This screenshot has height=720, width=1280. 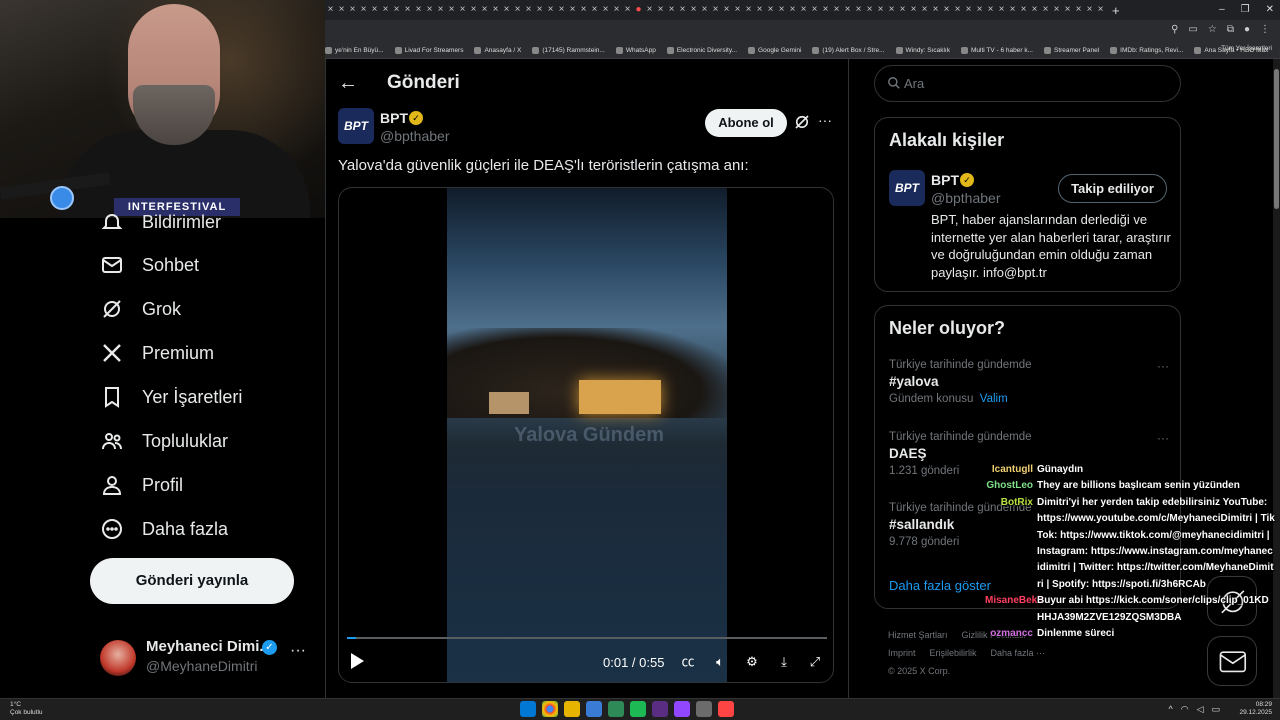 I want to click on nav-premium: Premium, so click(x=157, y=353).